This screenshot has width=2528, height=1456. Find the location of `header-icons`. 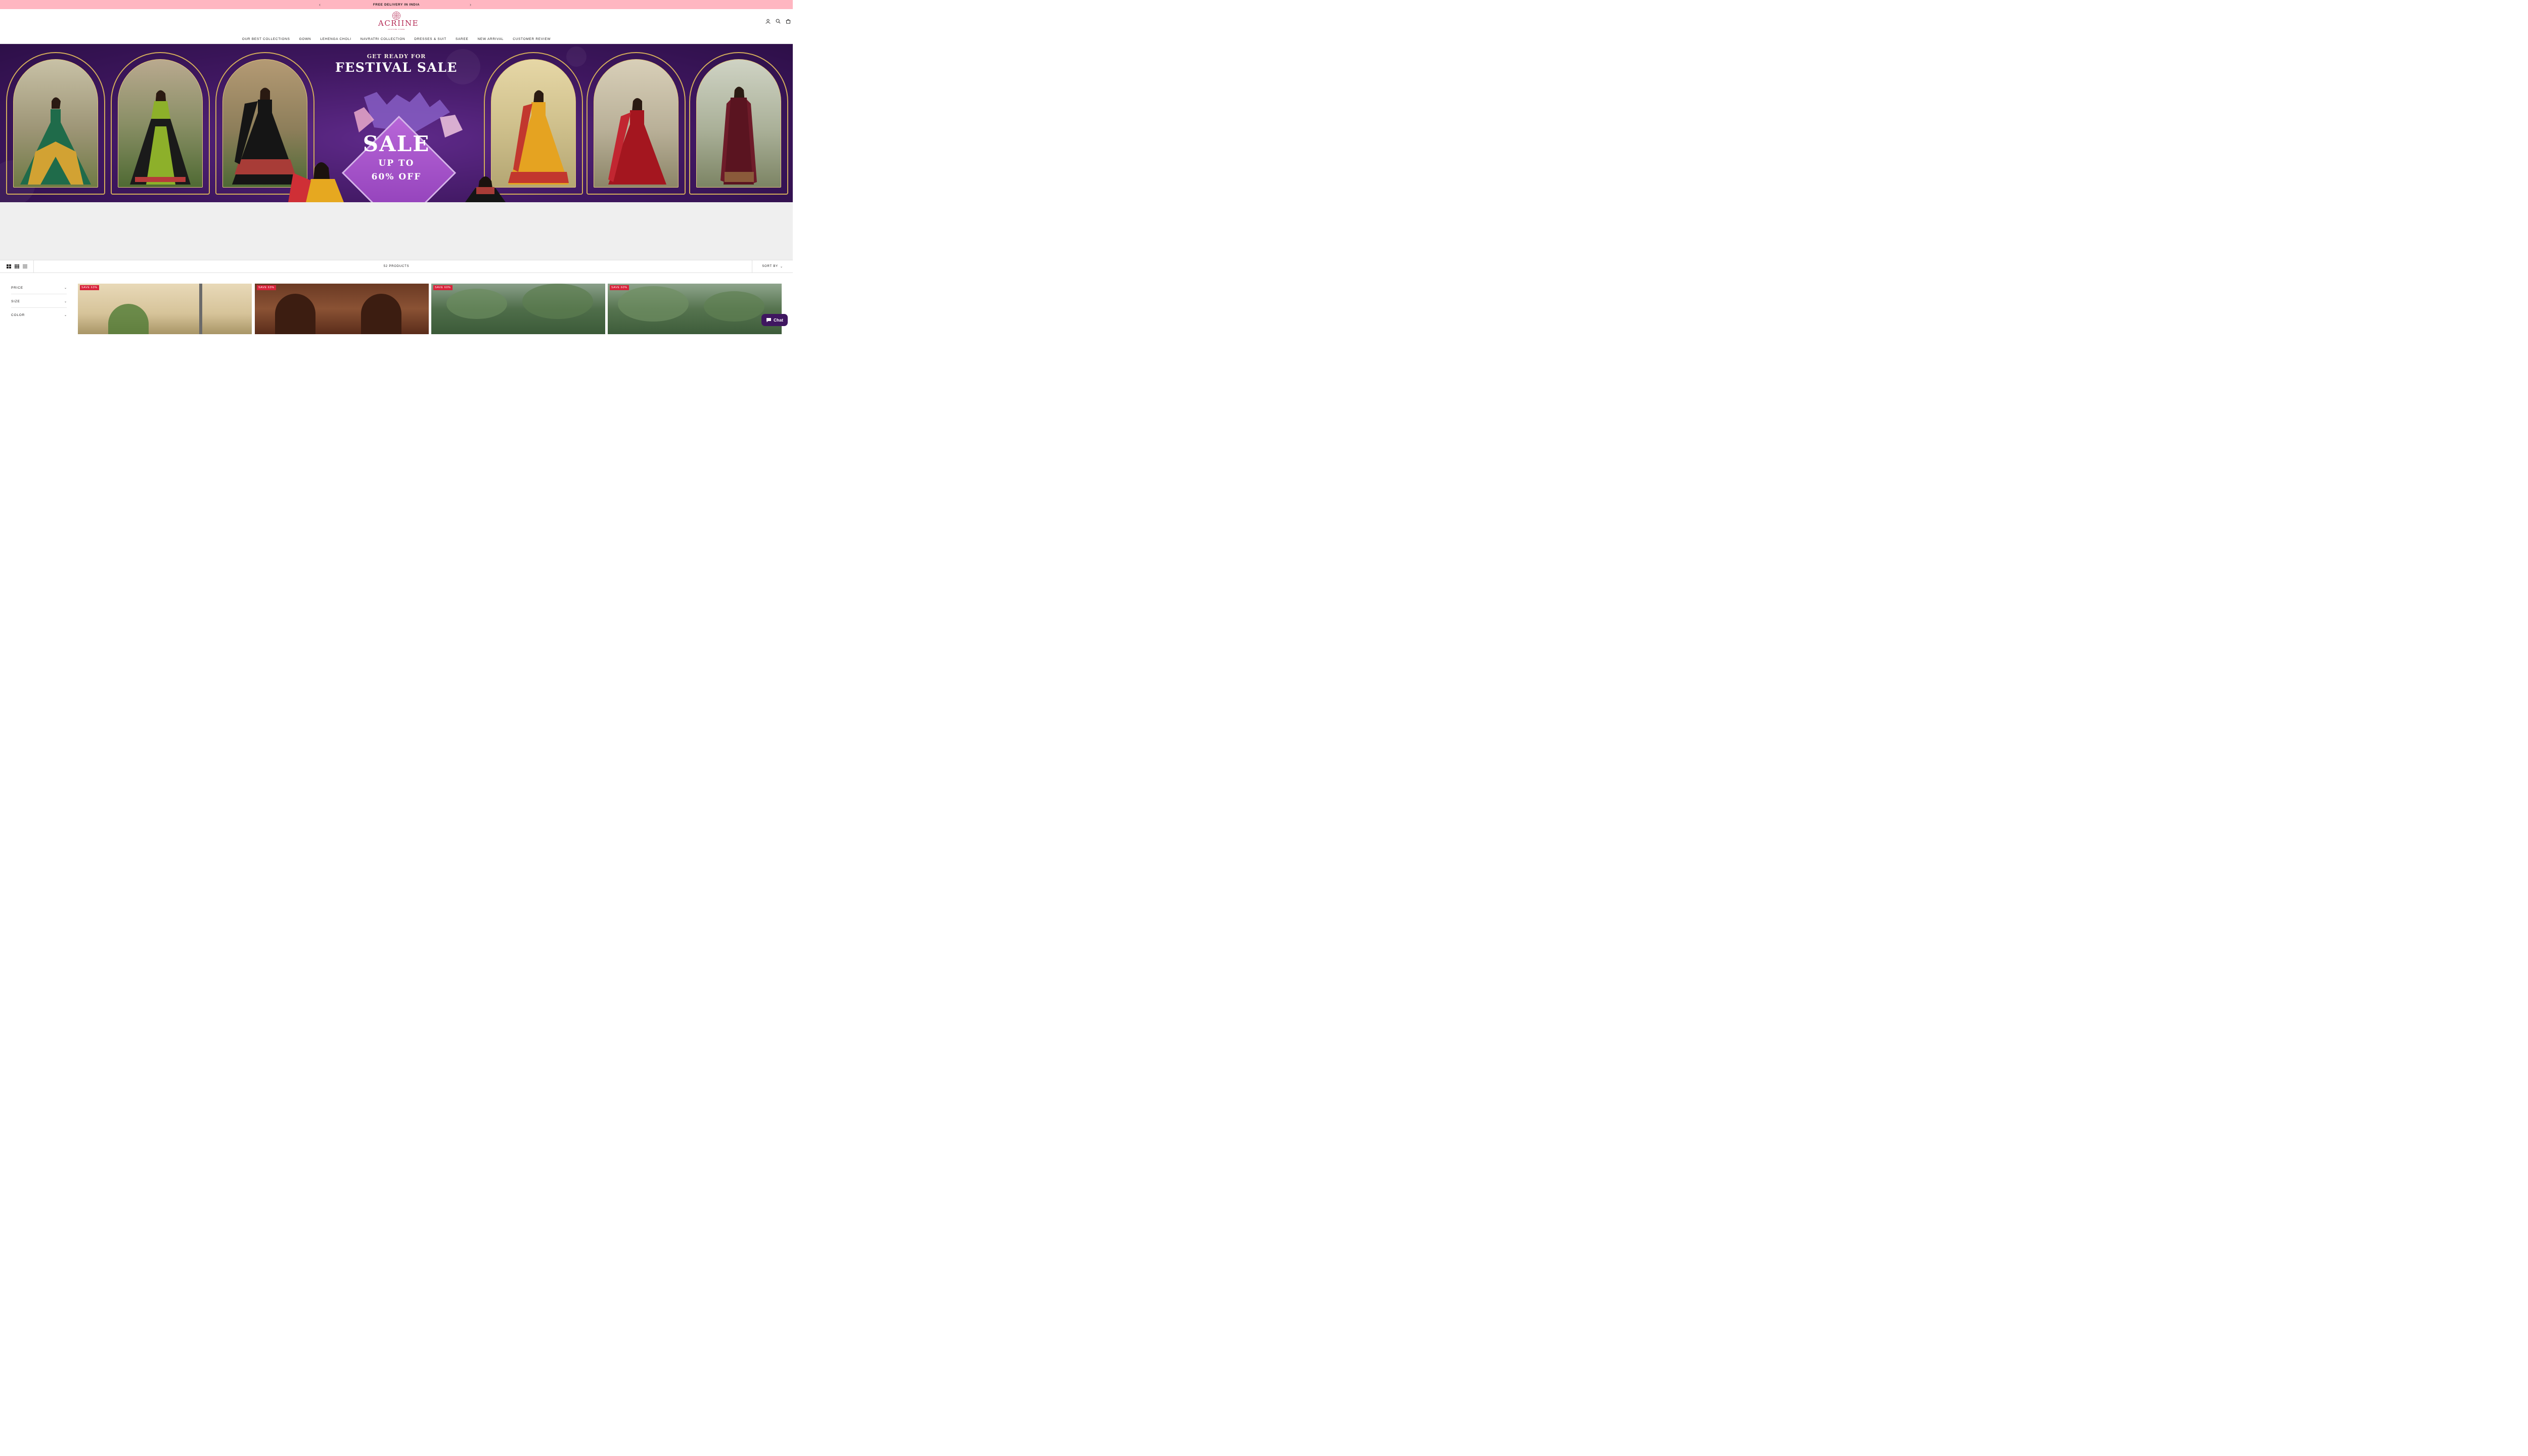

header-icons is located at coordinates (778, 21).